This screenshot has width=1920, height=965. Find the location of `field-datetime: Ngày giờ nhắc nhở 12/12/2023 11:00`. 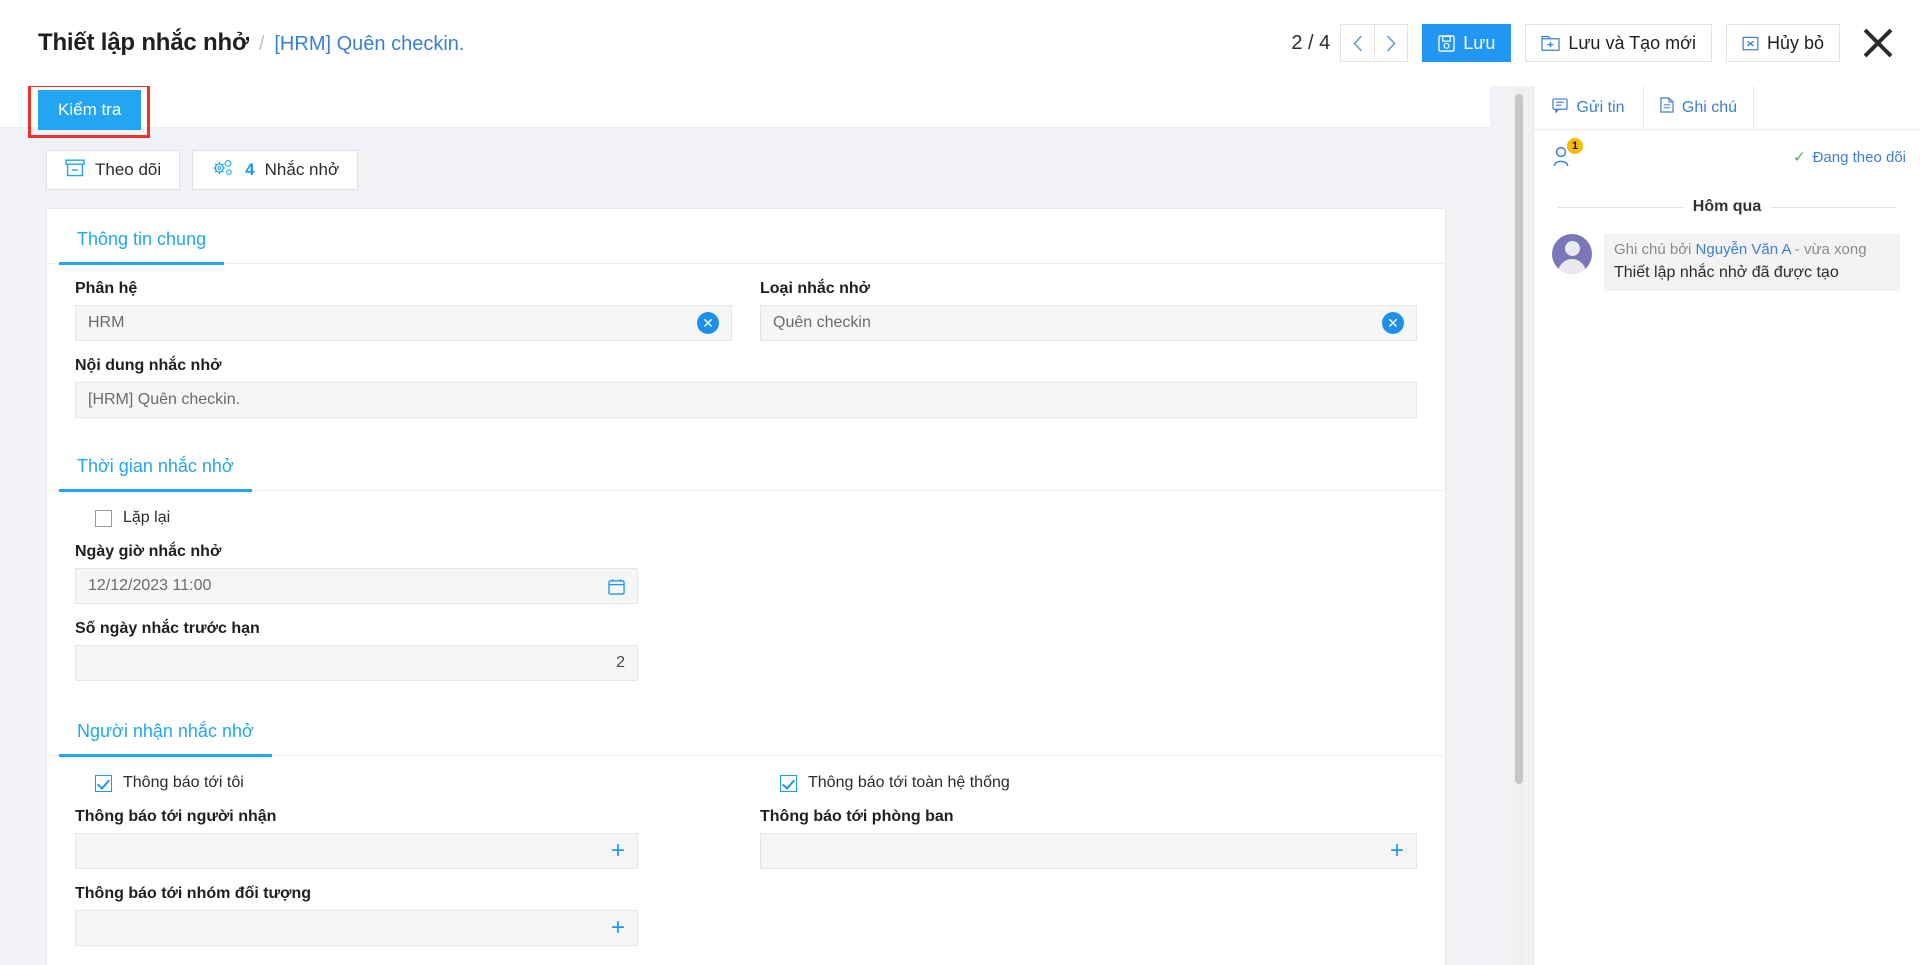

field-datetime: Ngày giờ nhắc nhở 12/12/2023 11:00 is located at coordinates (403, 565).